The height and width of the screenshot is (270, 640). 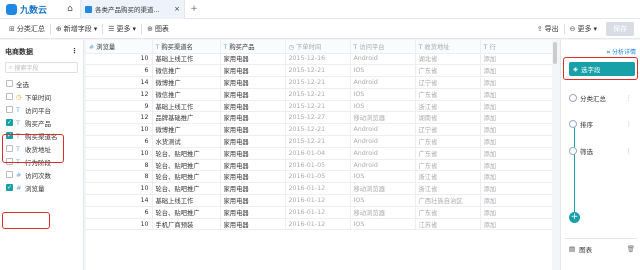 I want to click on table-cell: 品牌基础推广, so click(x=186, y=118).